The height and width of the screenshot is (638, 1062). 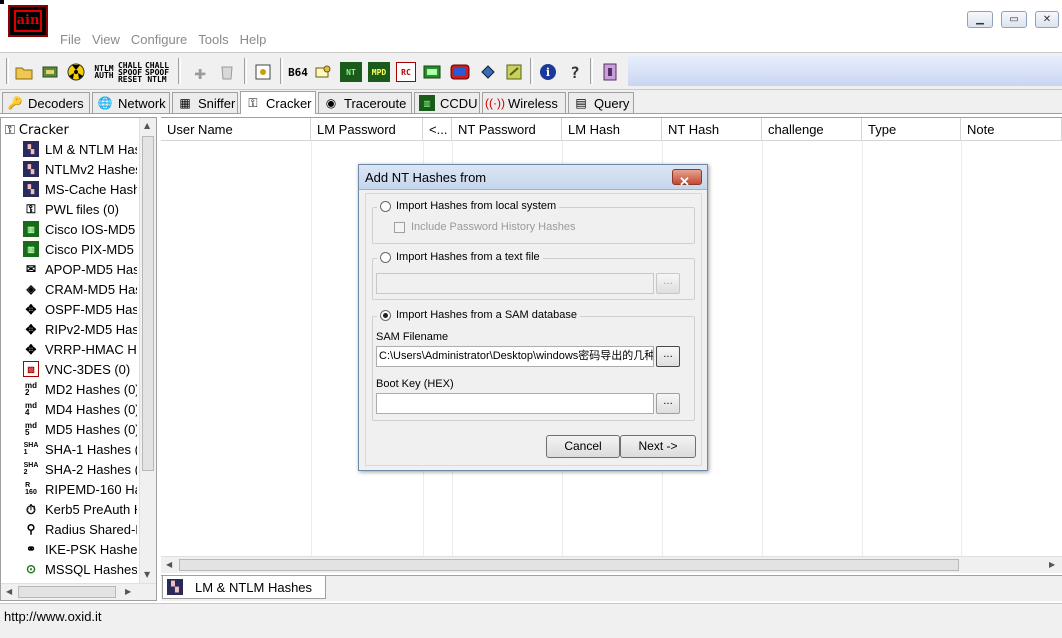 What do you see at coordinates (46, 102) in the screenshot?
I see `tab-decoders: 🔑 Decoders` at bounding box center [46, 102].